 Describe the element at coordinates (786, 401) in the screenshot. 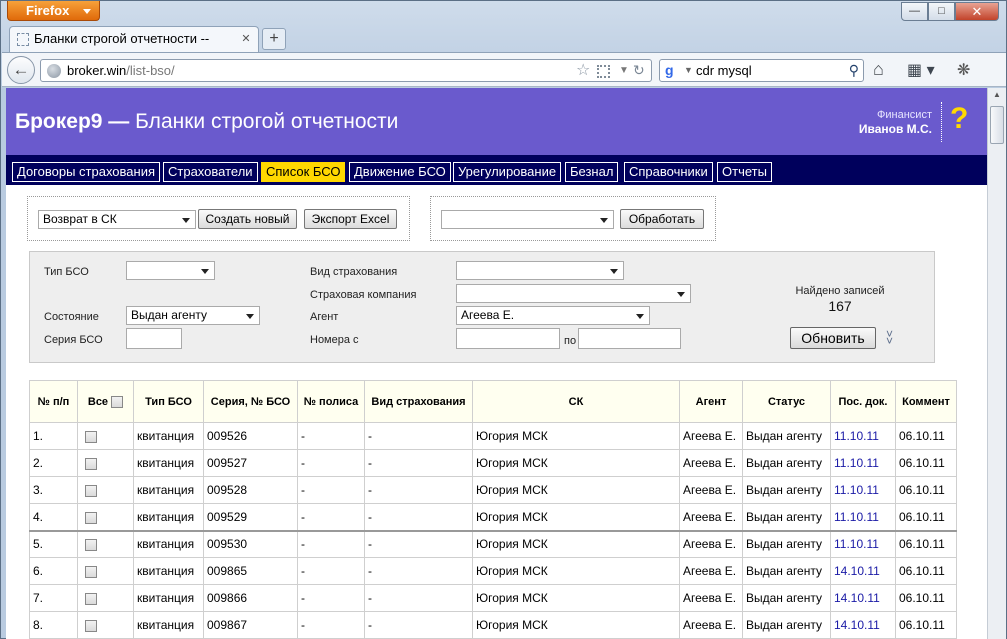

I see `col-header-status: Статус` at that location.